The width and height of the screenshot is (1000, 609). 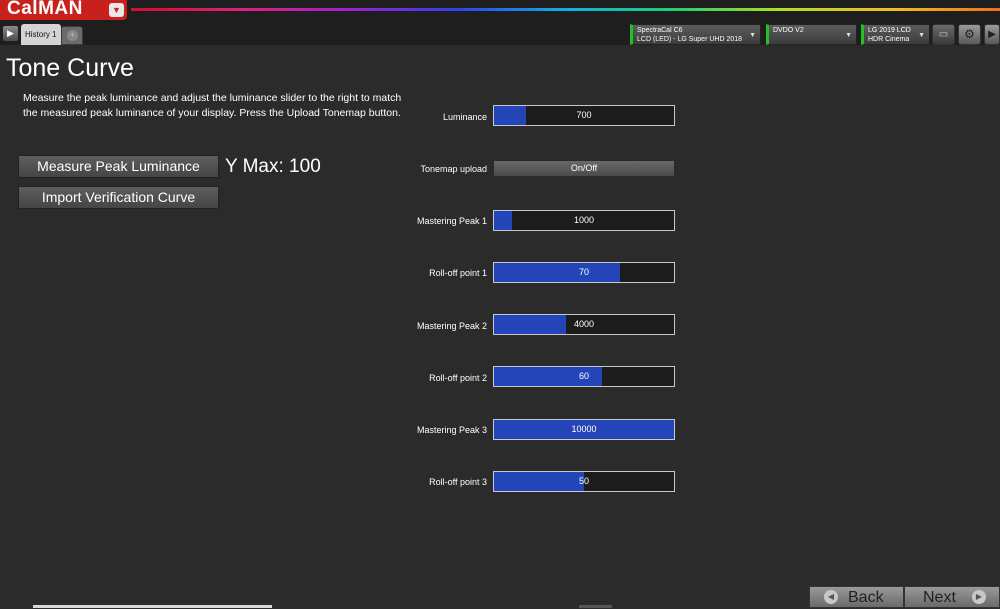 I want to click on mastering-peak-2-slider: 4000, so click(x=584, y=324).